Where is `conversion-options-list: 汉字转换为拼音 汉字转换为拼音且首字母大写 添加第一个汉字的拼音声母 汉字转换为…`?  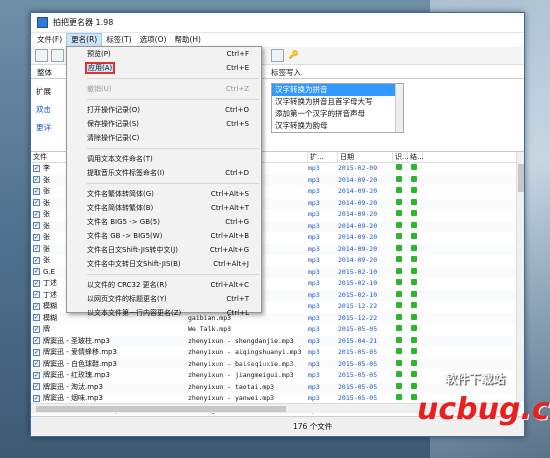
conversion-options-list: 汉字转换为拼音 汉字转换为拼音且首字母大写 添加第一个汉字的拼音声母 汉字转换为… is located at coordinates (337, 108).